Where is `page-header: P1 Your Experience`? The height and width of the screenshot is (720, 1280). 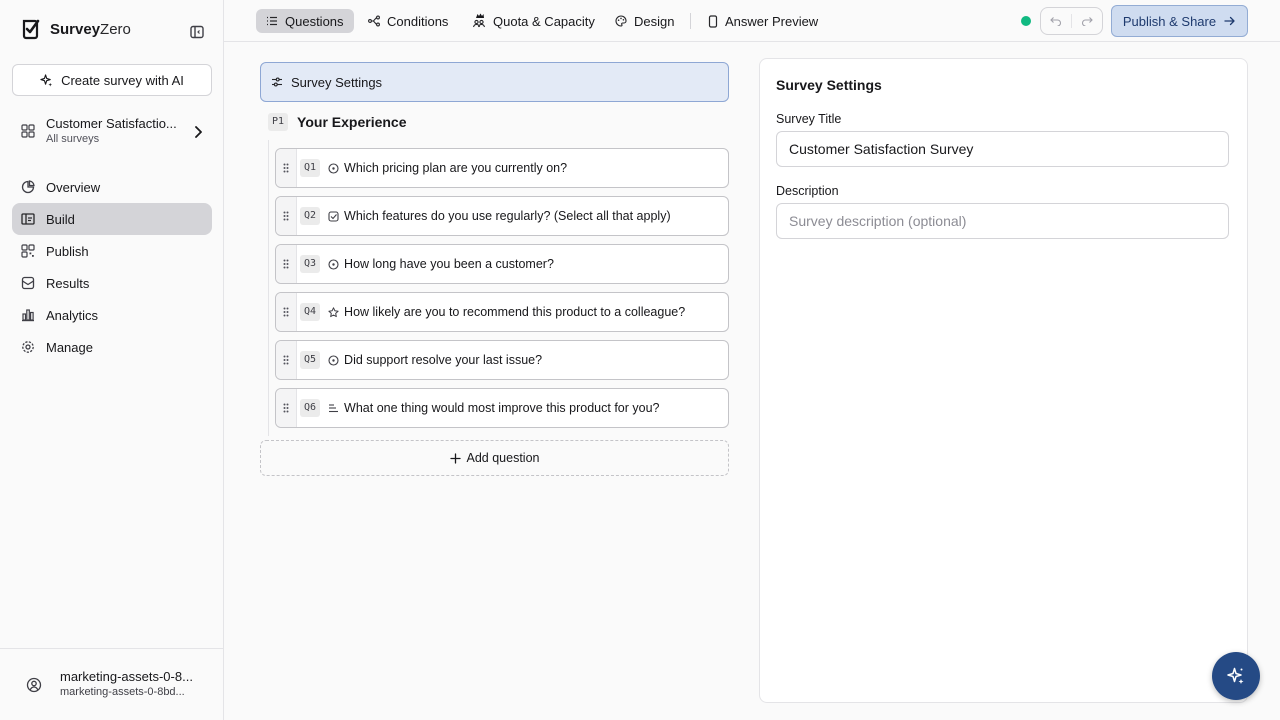
page-header: P1 Your Experience is located at coordinates (337, 122).